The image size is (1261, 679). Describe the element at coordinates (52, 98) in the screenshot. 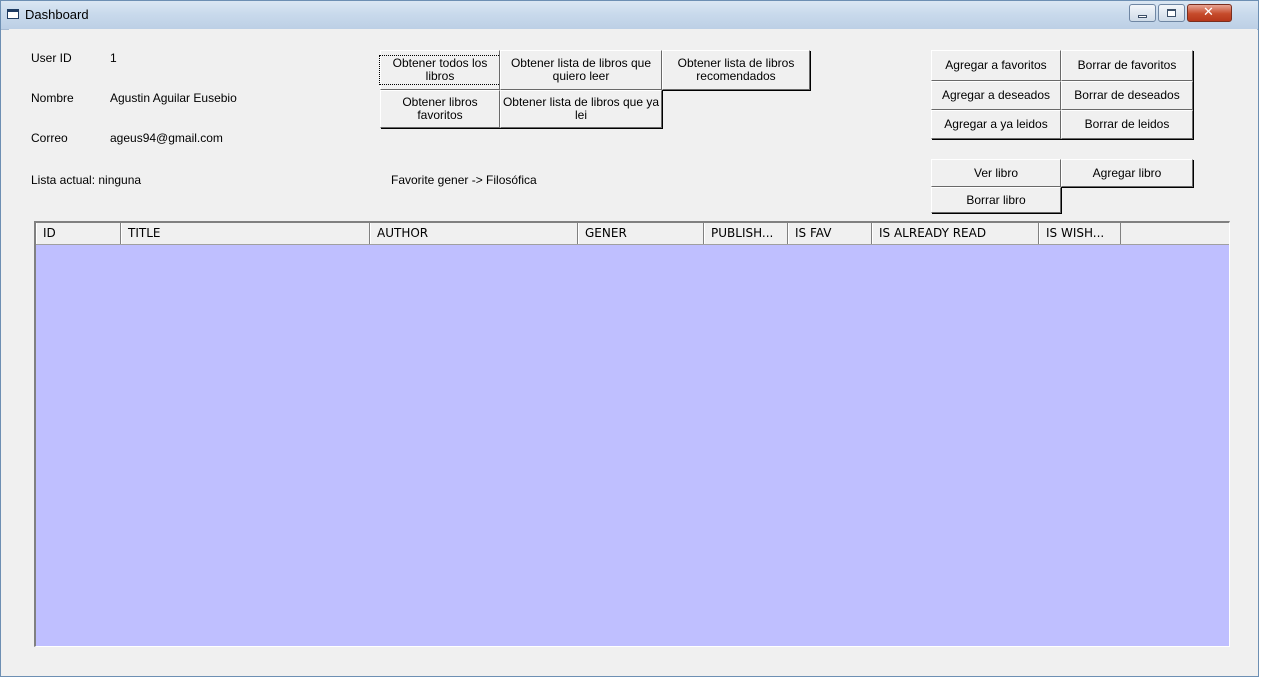

I see `name-label: Nombre` at that location.